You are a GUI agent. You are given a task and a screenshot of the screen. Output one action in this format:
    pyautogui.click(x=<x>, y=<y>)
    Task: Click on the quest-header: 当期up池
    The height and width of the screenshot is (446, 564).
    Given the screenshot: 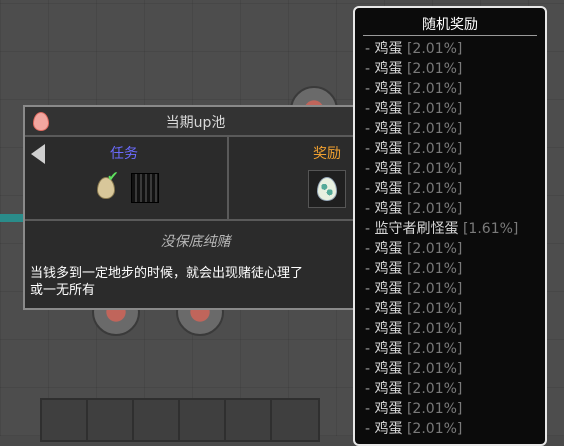 What is the action you would take?
    pyautogui.click(x=195, y=122)
    